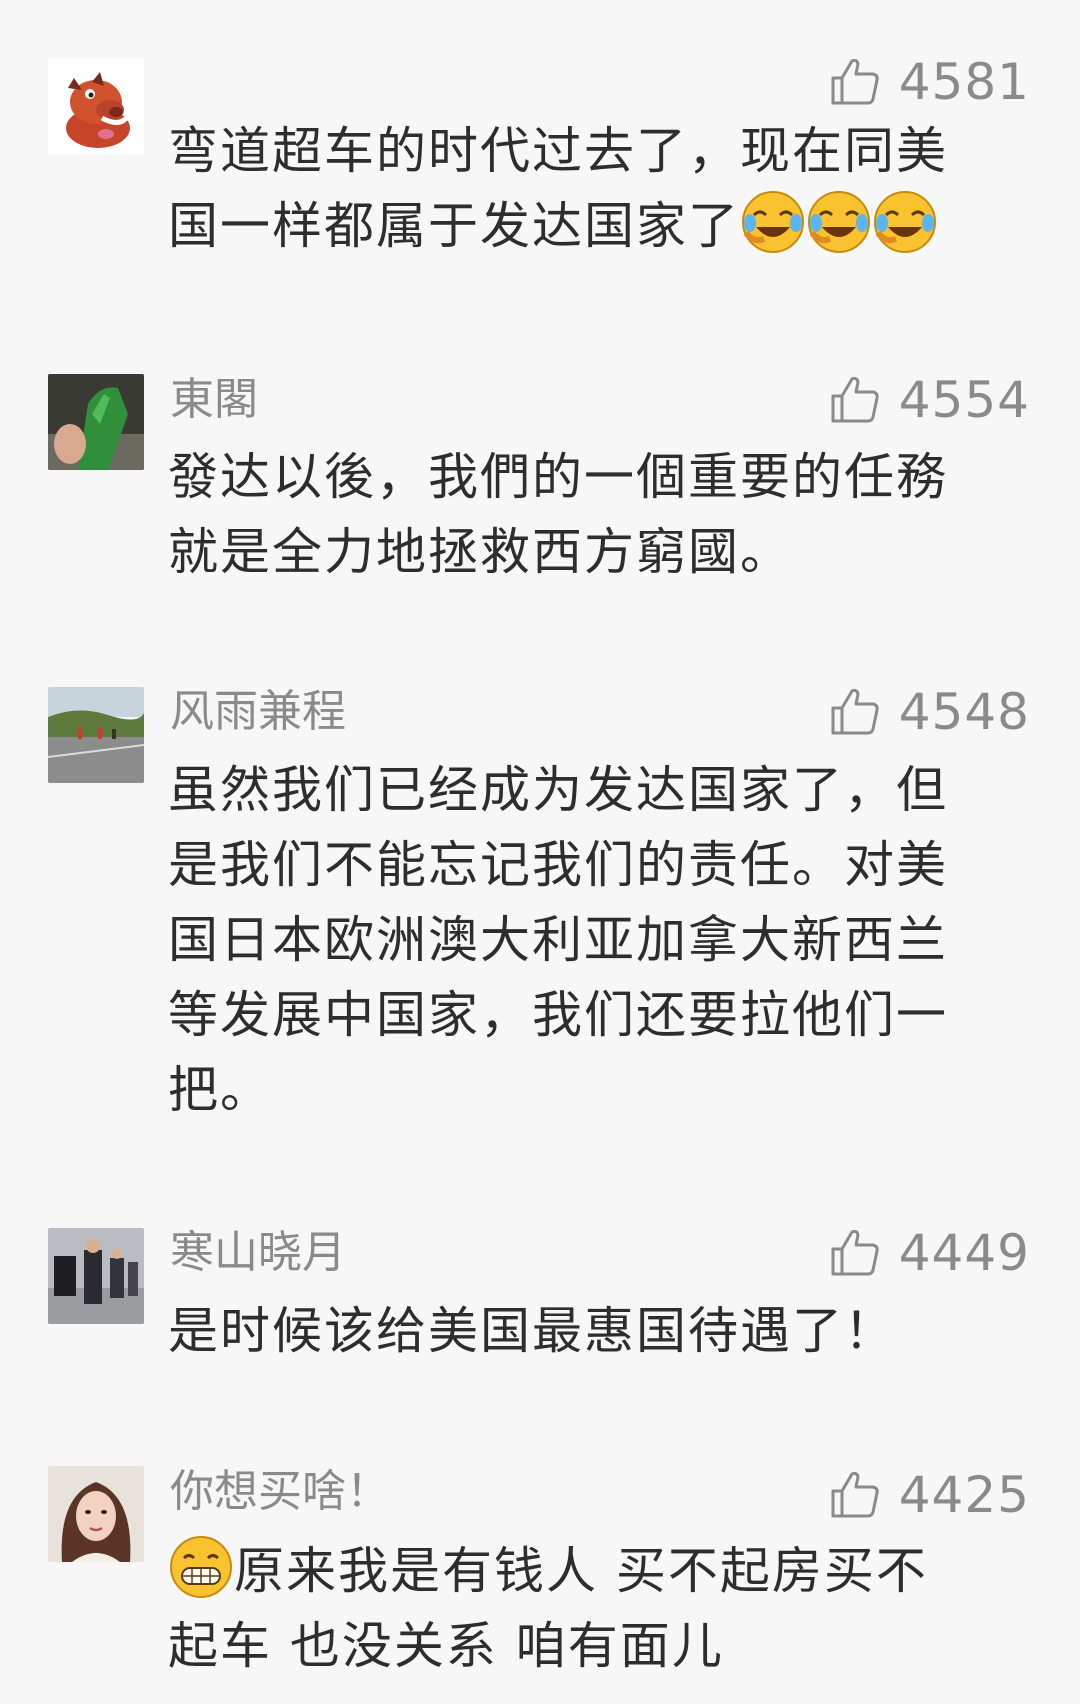 Image resolution: width=1080 pixels, height=1704 pixels. What do you see at coordinates (593, 515) in the screenshot?
I see `comment-text: 發达以後，我們的一個重要的任務 就是全力地拯救西方窮國。` at bounding box center [593, 515].